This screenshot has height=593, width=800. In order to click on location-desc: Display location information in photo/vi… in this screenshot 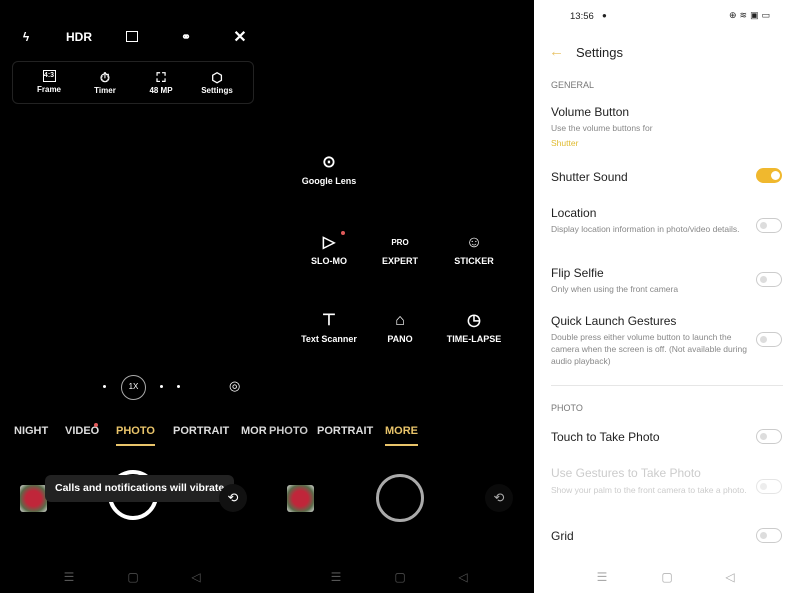, I will do `click(645, 229)`.